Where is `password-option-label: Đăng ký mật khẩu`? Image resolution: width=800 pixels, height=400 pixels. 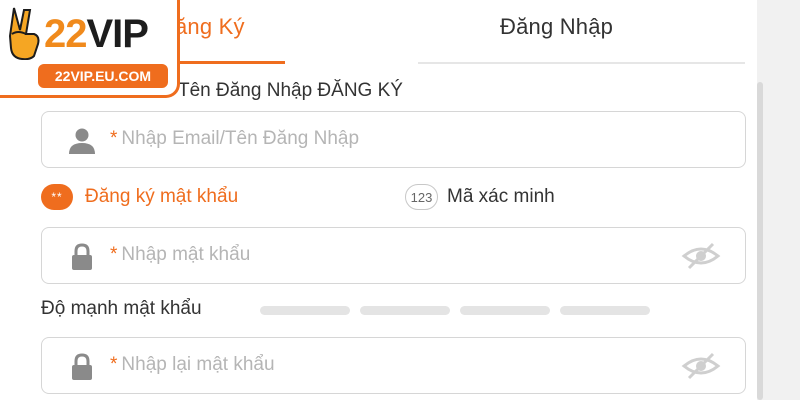
password-option-label: Đăng ký mật khẩu is located at coordinates (162, 196).